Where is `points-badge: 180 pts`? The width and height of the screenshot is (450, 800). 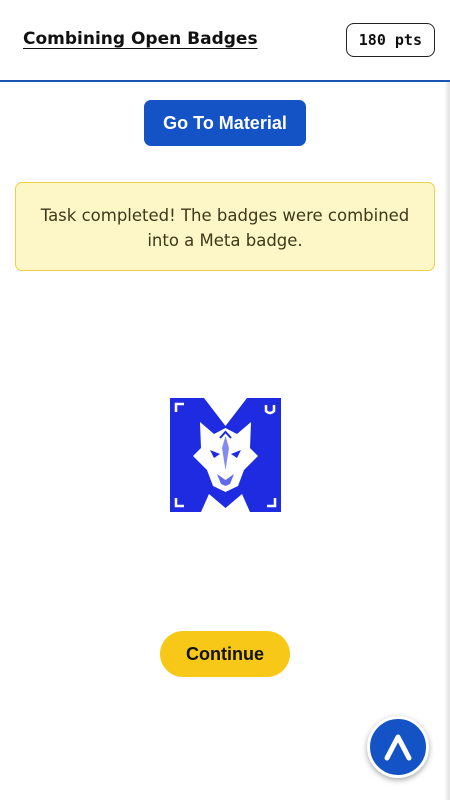 points-badge: 180 pts is located at coordinates (390, 40).